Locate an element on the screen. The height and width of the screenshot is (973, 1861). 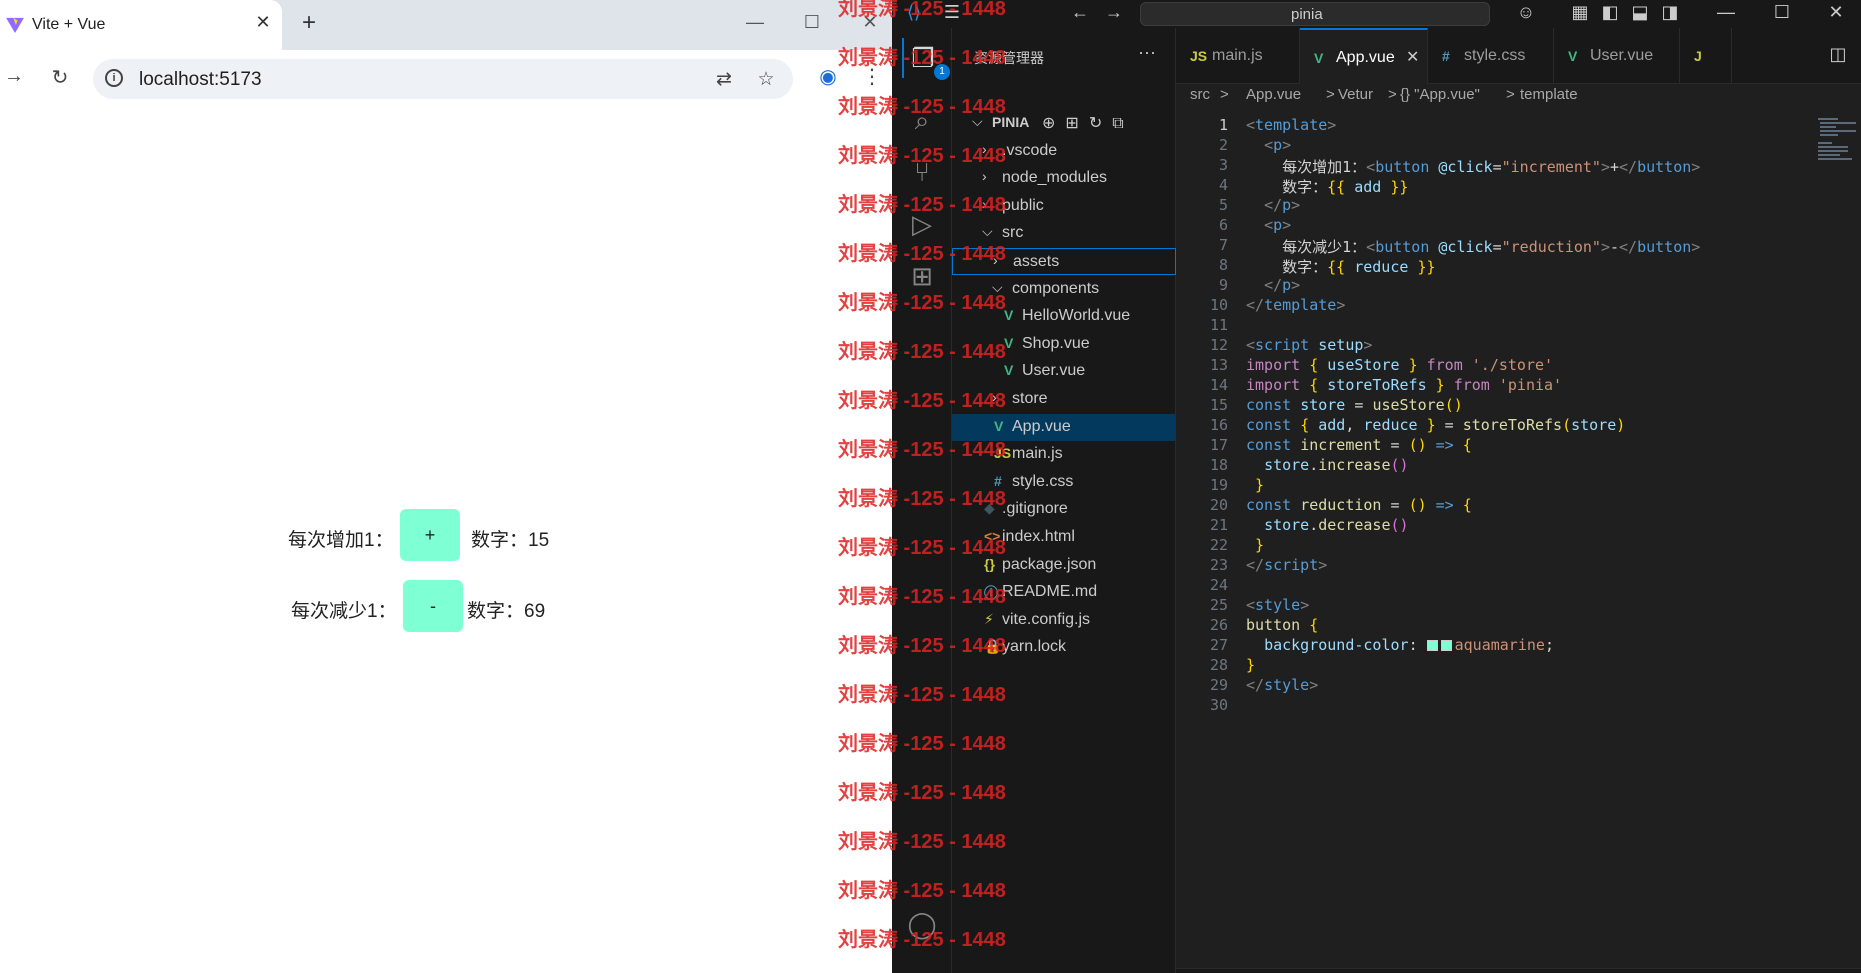
code-line: 4 数字：{{ add }} is located at coordinates (1518, 186).